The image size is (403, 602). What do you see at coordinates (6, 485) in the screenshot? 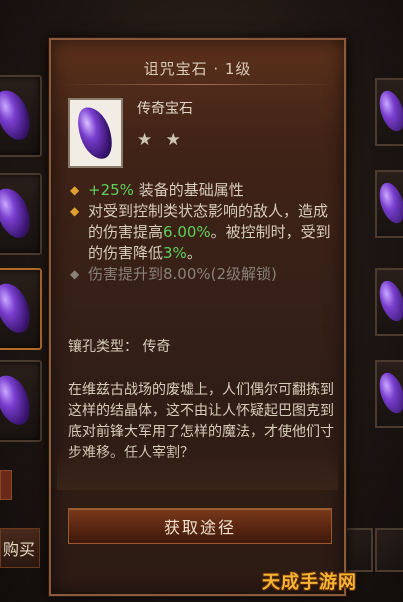
I see `small-red-button` at bounding box center [6, 485].